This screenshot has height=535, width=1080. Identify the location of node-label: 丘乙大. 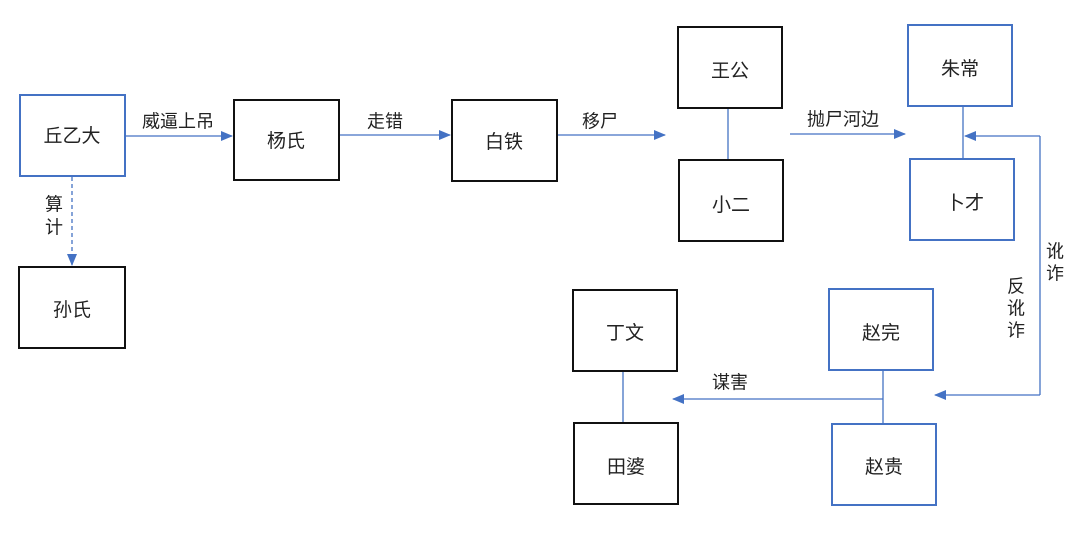
(71, 136).